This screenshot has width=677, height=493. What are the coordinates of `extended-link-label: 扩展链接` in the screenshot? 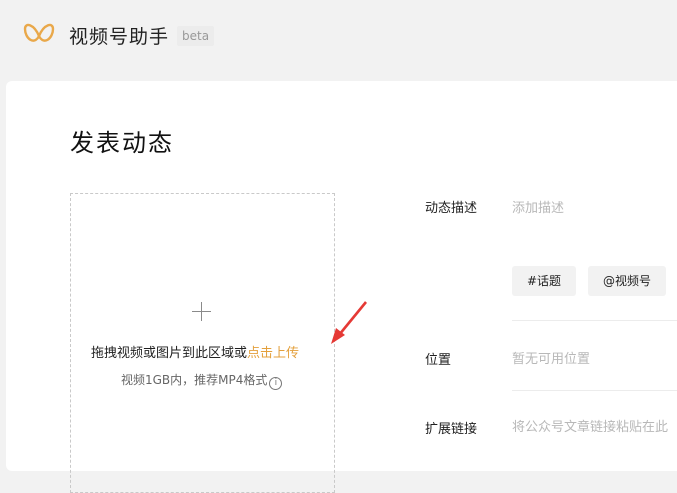 It's located at (451, 429).